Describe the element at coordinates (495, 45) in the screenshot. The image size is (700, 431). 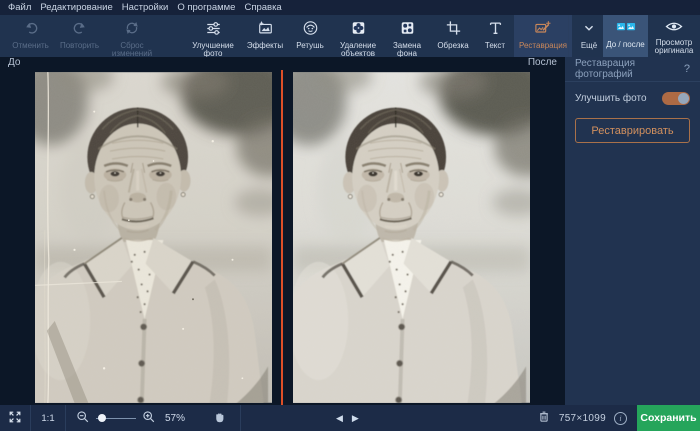
I see `tool-text-label: Текст` at that location.